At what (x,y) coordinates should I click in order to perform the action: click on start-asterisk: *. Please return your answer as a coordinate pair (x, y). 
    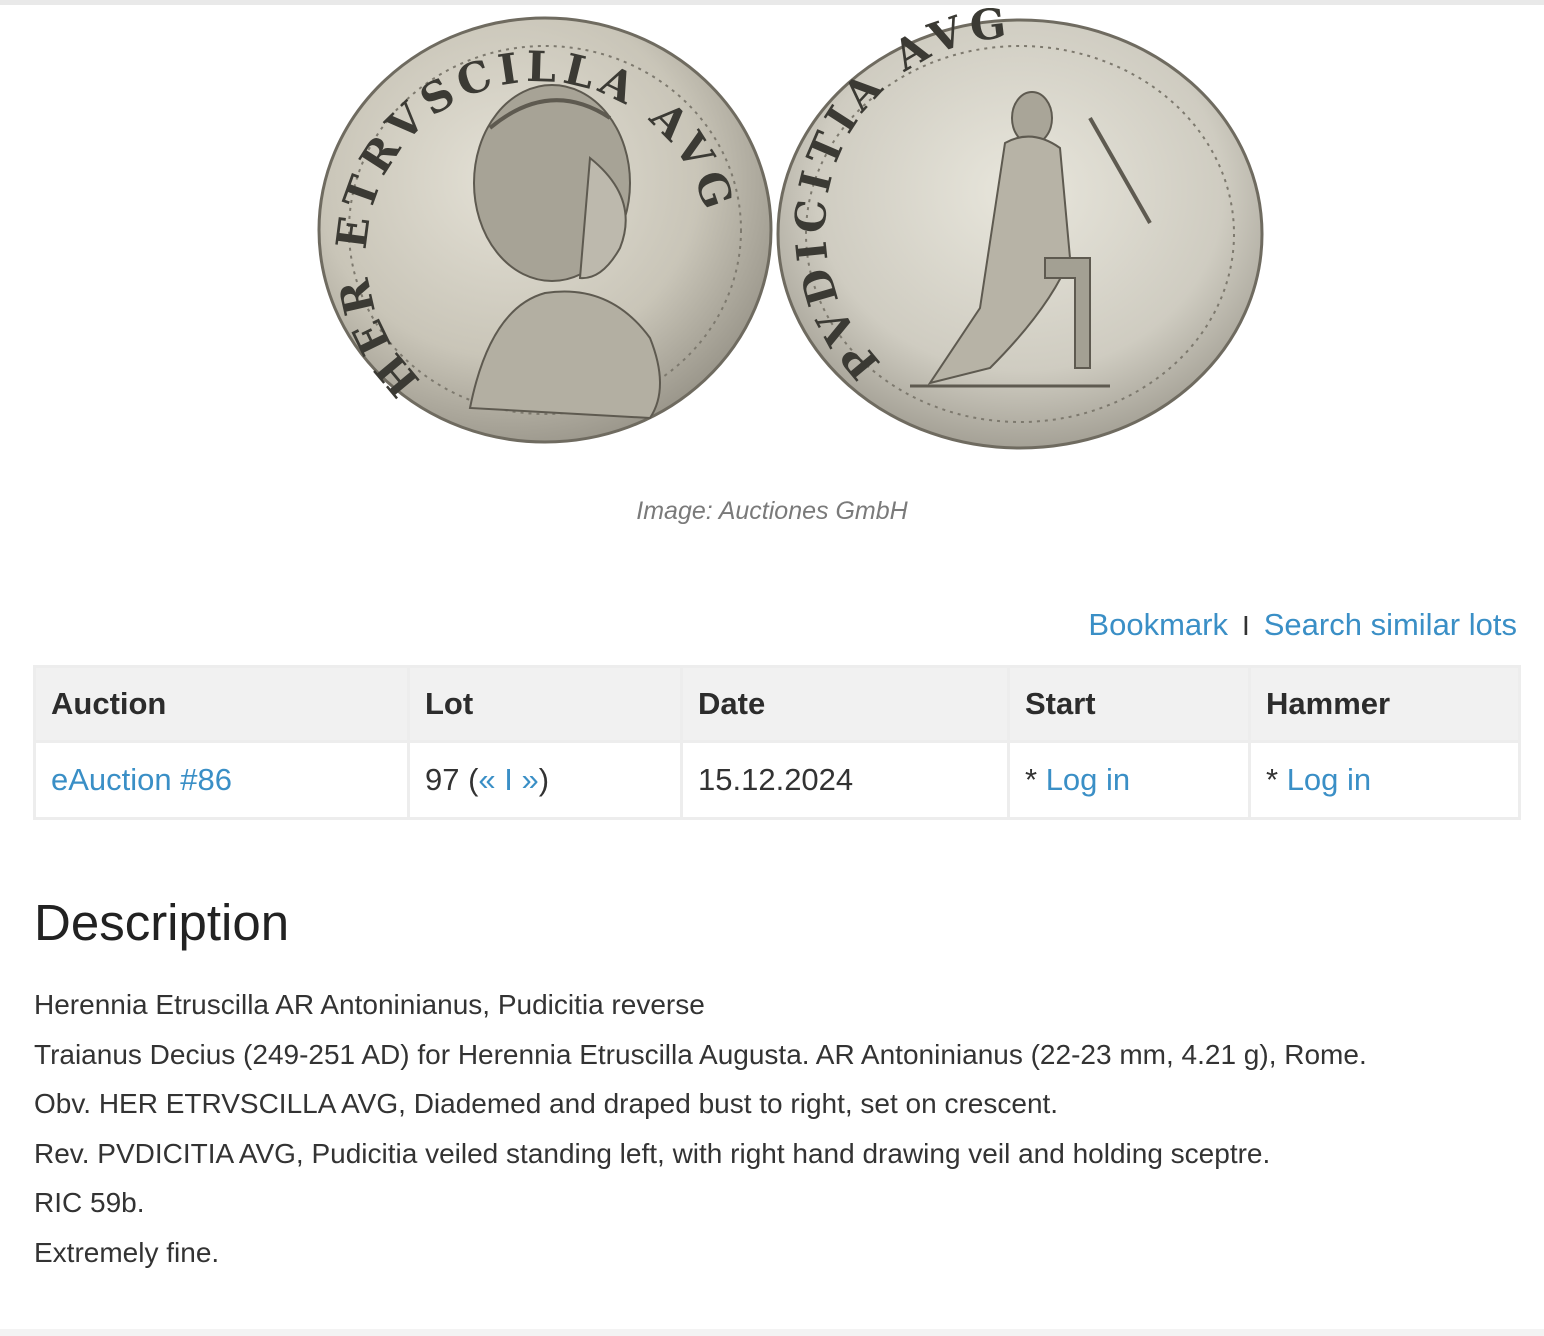
    Looking at the image, I should click on (1035, 779).